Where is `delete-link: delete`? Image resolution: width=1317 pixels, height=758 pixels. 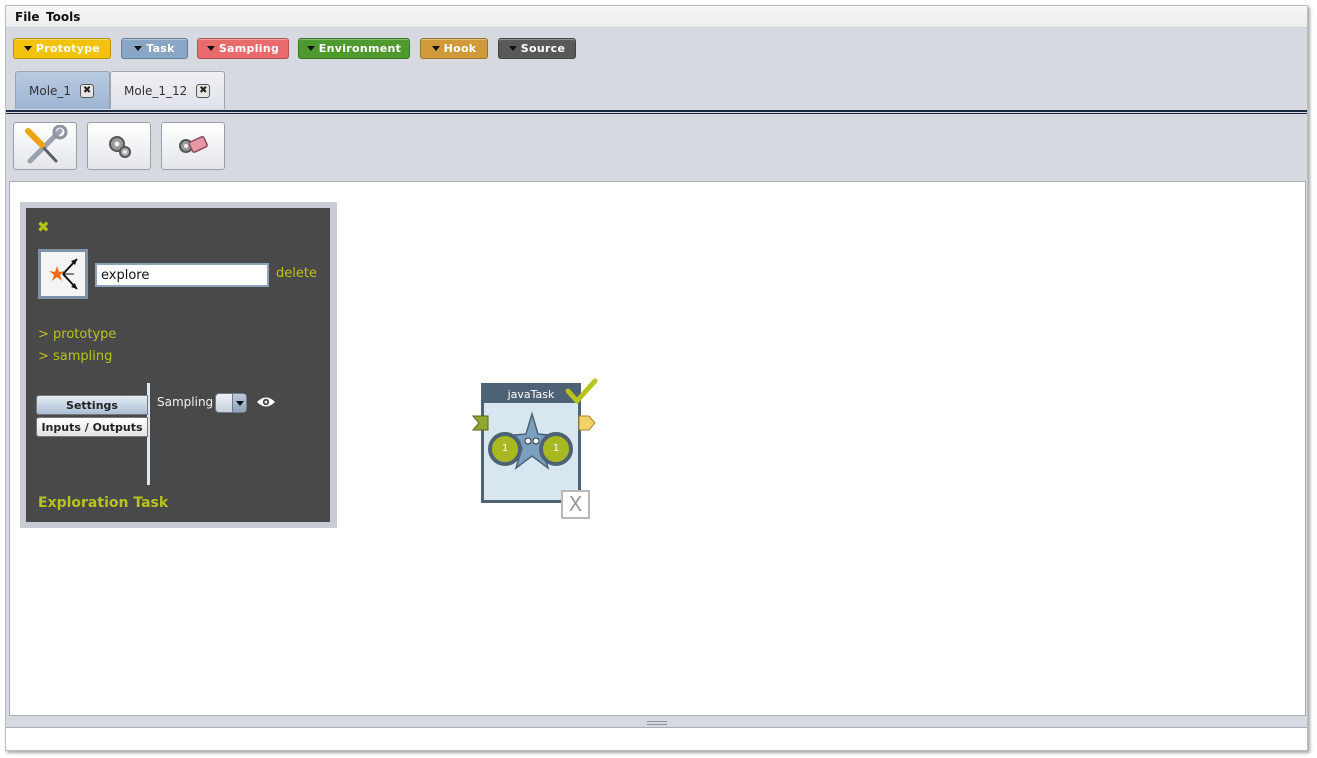
delete-link: delete is located at coordinates (296, 273).